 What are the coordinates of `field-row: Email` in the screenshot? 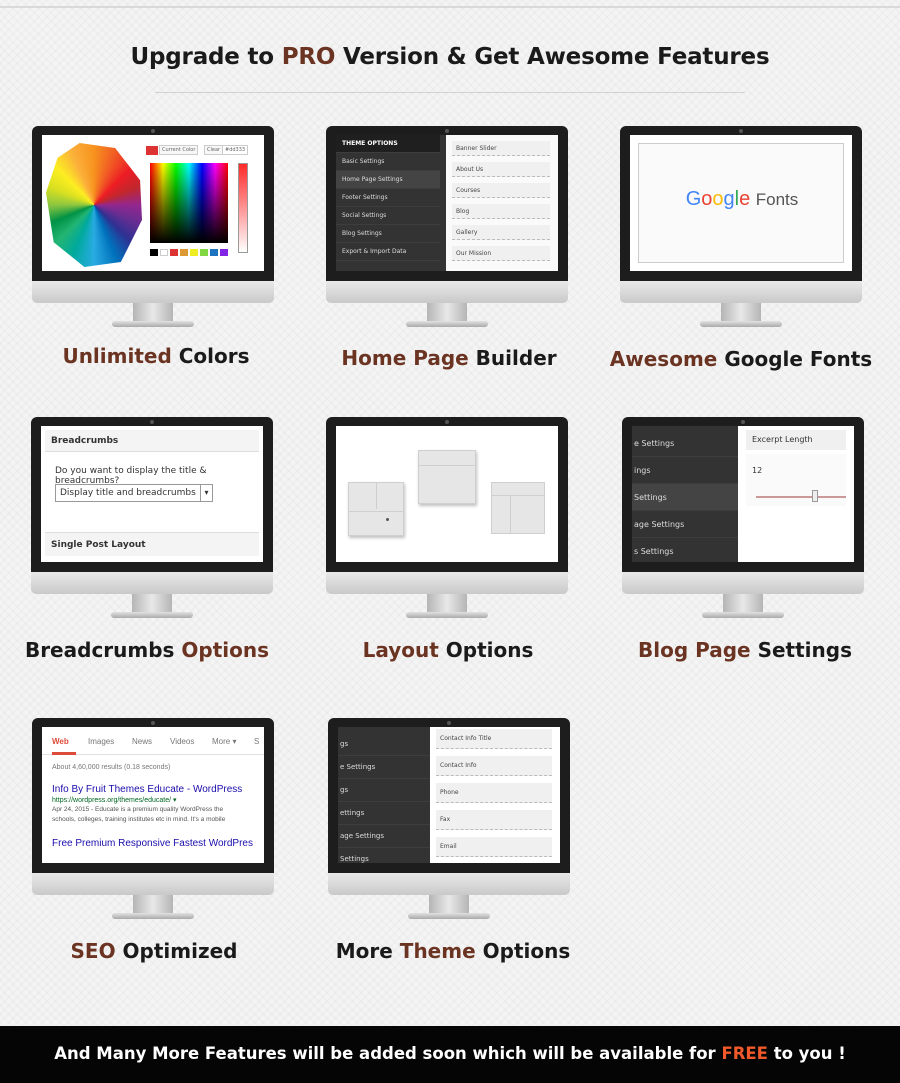 It's located at (494, 847).